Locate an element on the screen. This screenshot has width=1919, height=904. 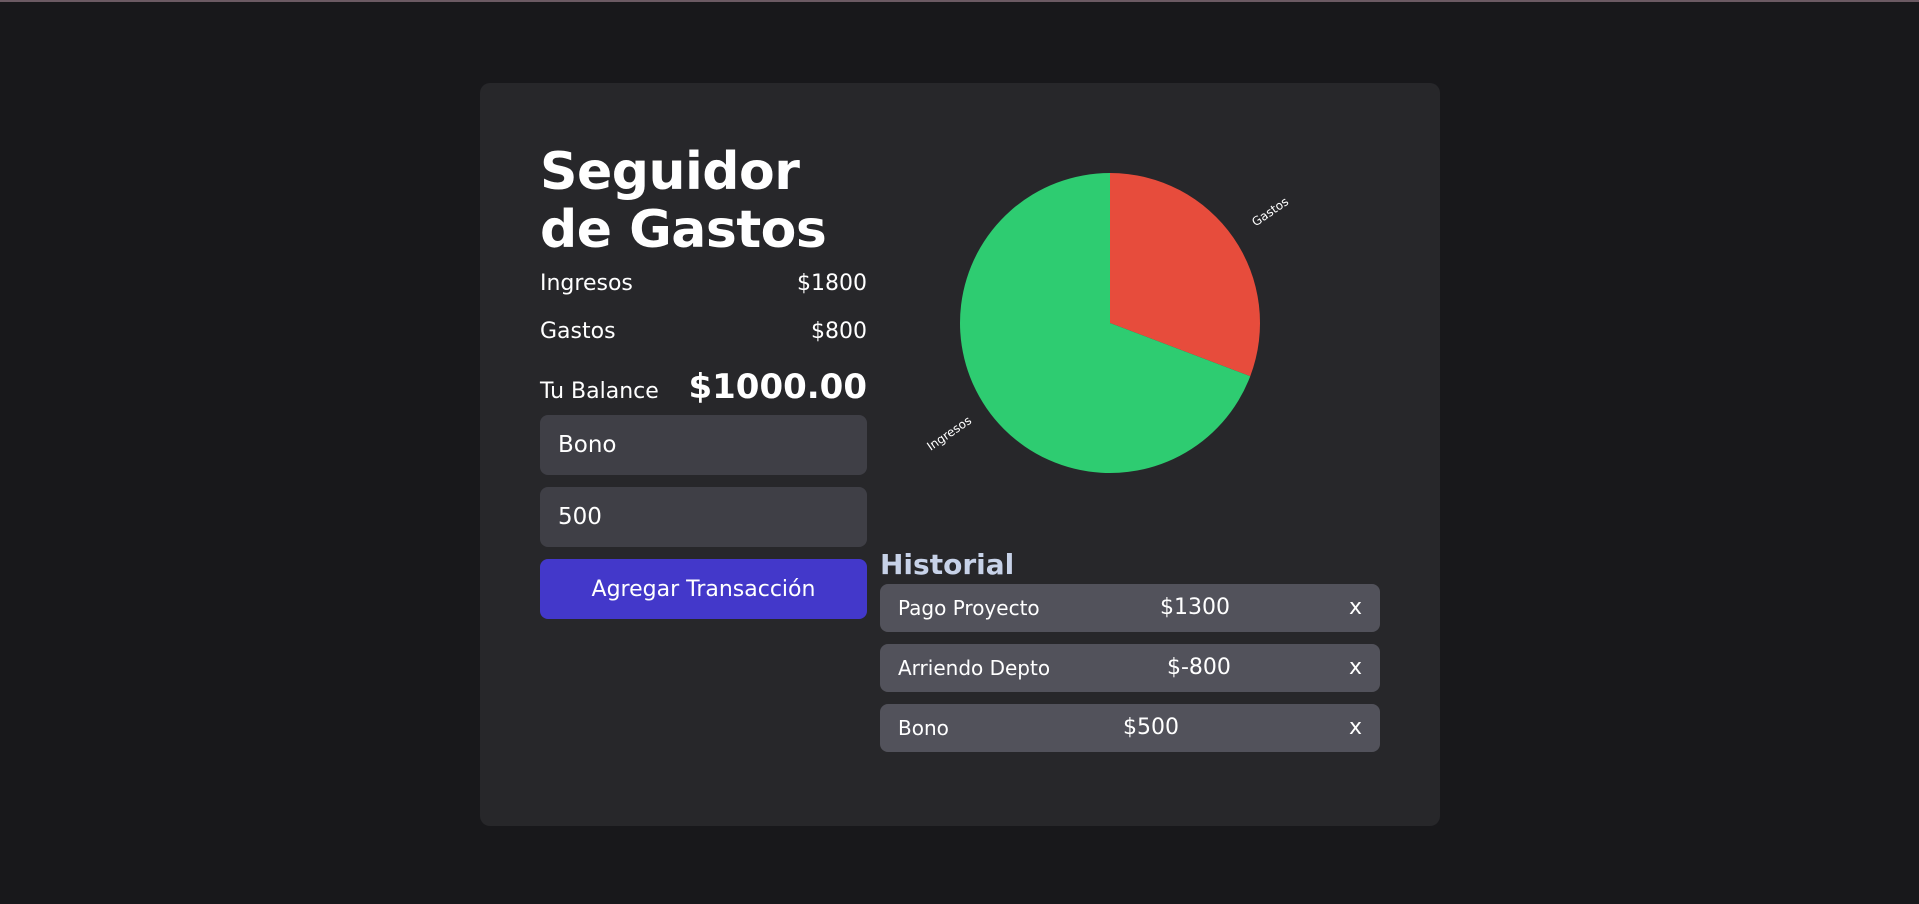
window-top-border is located at coordinates (959, 1).